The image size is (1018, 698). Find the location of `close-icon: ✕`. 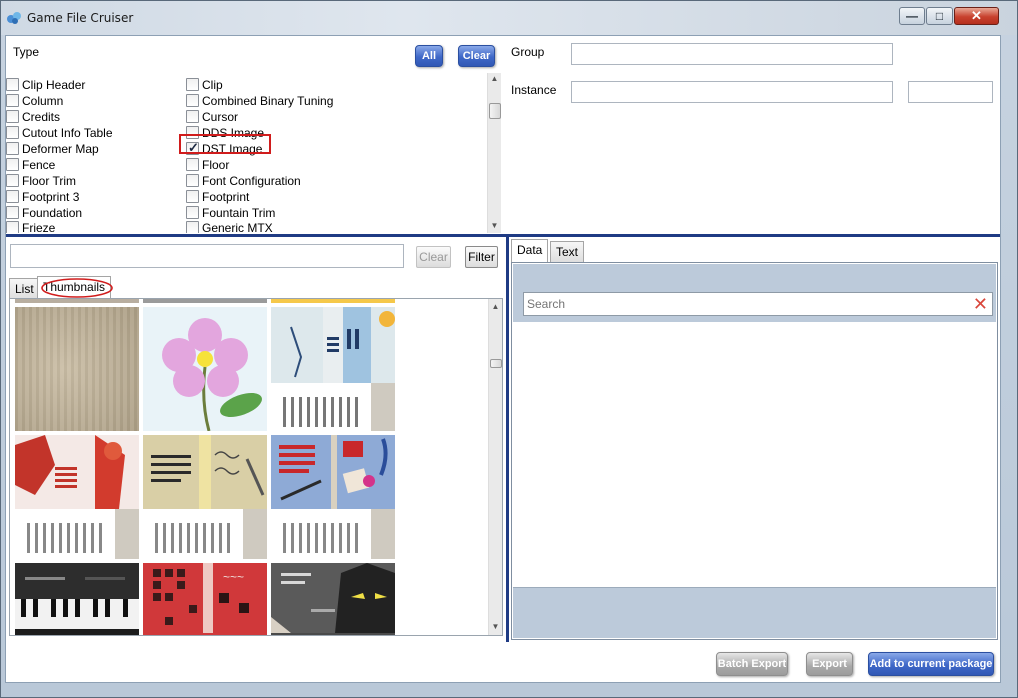

close-icon: ✕ is located at coordinates (976, 15).